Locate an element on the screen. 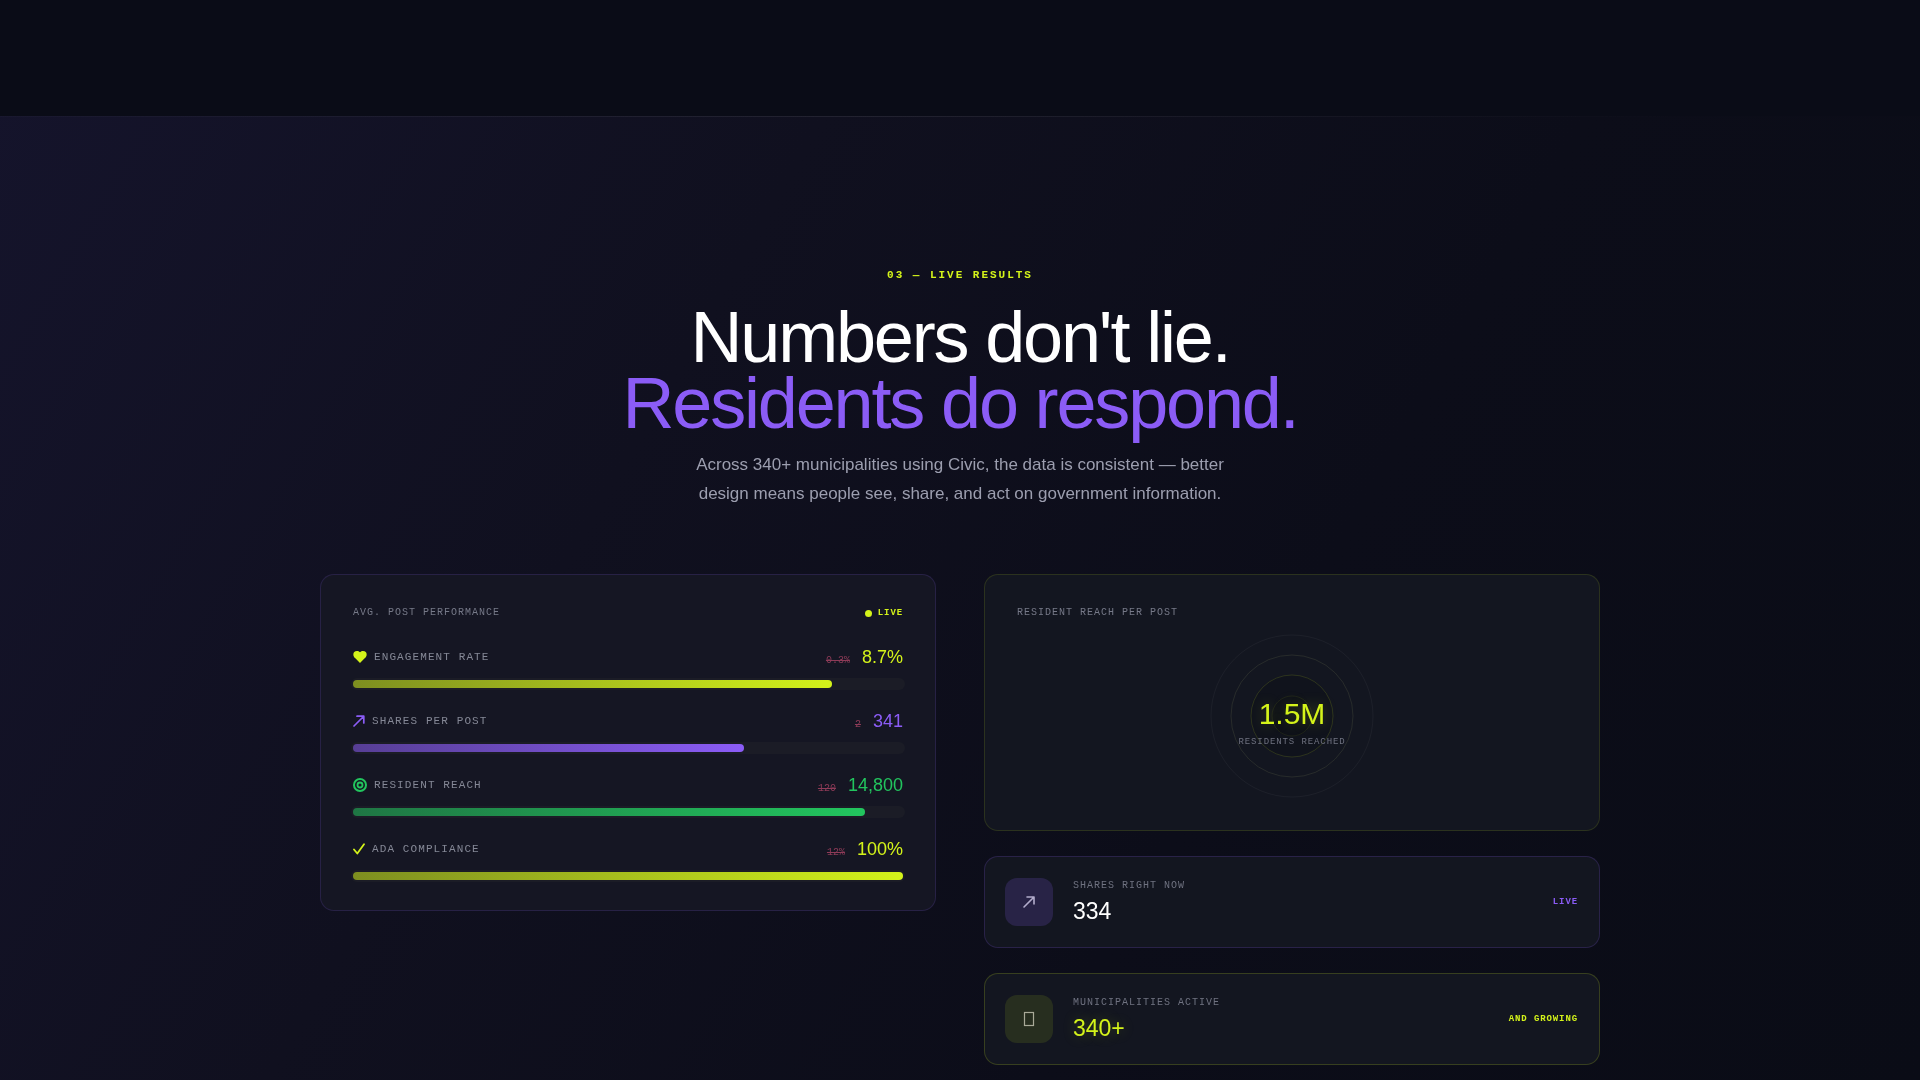 Image resolution: width=1920 pixels, height=1080 pixels. previous-value: 12% is located at coordinates (835, 852).